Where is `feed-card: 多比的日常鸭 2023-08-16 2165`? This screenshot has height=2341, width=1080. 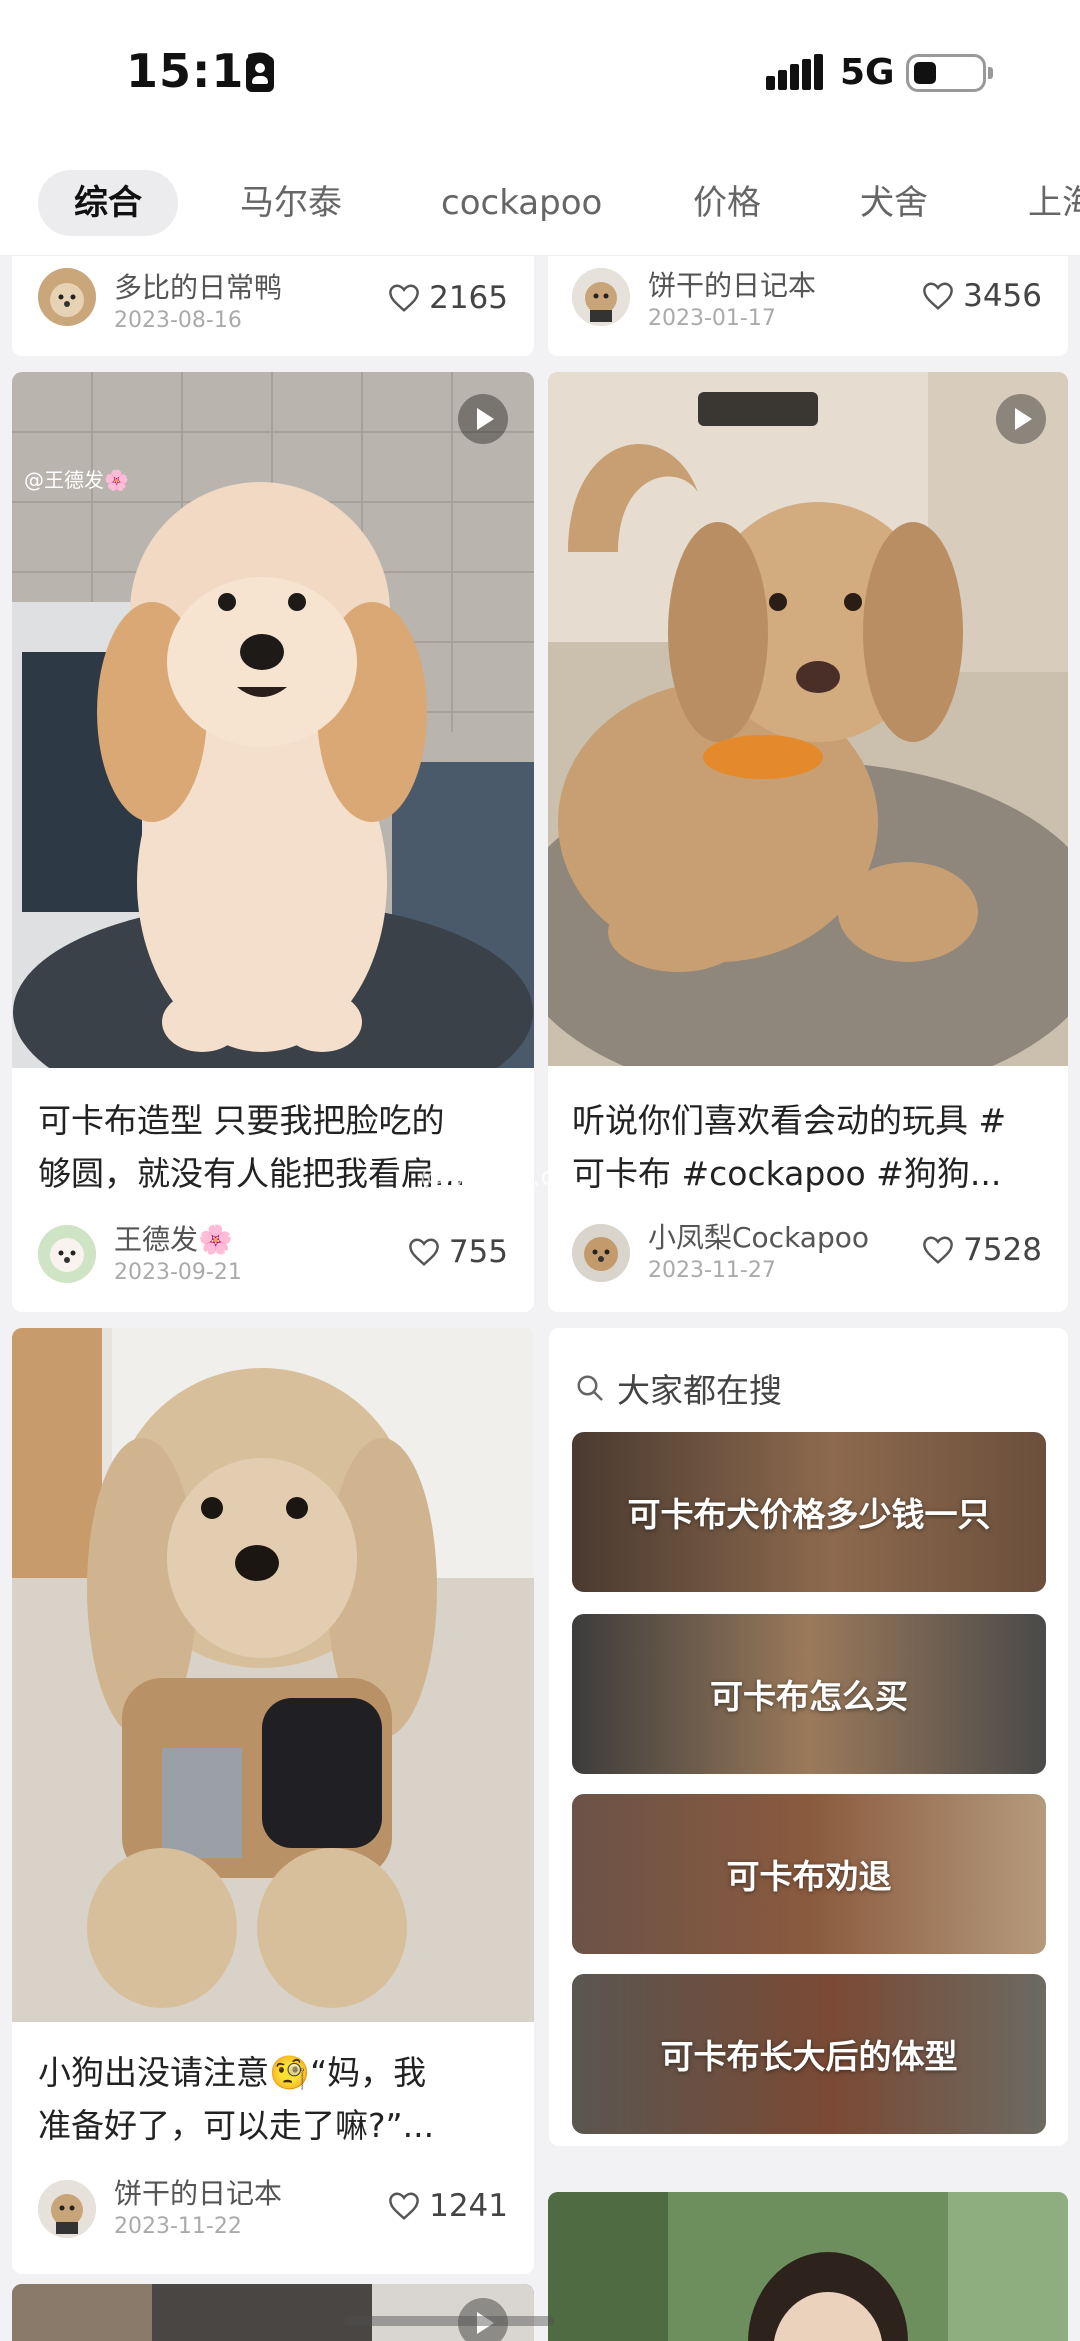
feed-card: 多比的日常鸭 2023-08-16 2165 is located at coordinates (273, 306).